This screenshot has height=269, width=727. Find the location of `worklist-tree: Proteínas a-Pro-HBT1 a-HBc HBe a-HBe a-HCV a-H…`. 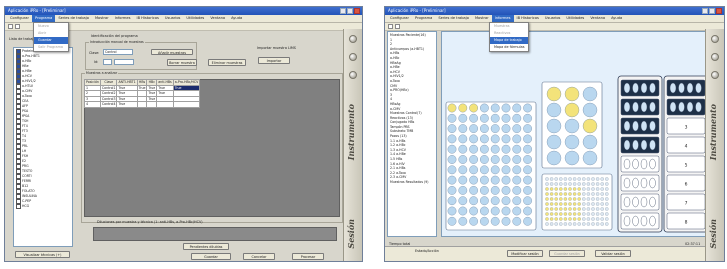

worklist-tree: Proteínas a-Pro-HBT1 a-HBc HBe a-HBe a-HCV a-H… is located at coordinates (43, 147).